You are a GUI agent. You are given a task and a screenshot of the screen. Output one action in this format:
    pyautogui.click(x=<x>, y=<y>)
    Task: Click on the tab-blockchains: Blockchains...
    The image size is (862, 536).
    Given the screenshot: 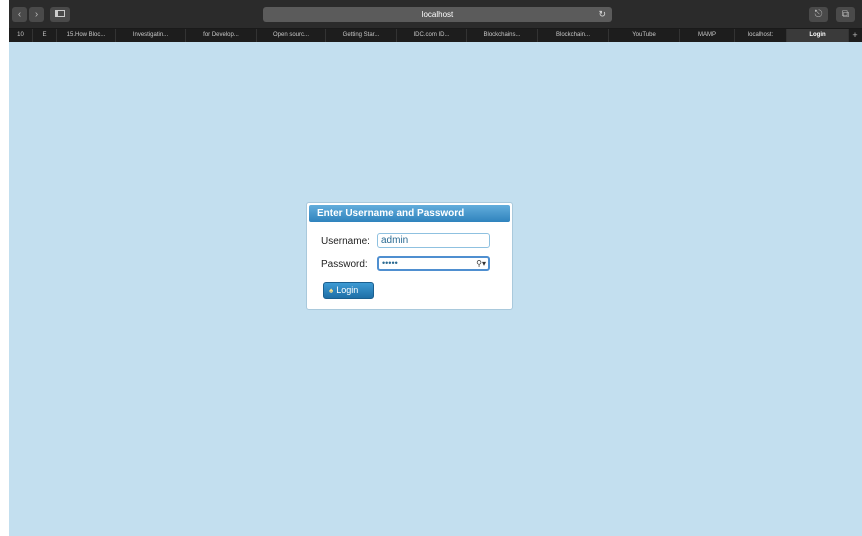 What is the action you would take?
    pyautogui.click(x=502, y=35)
    